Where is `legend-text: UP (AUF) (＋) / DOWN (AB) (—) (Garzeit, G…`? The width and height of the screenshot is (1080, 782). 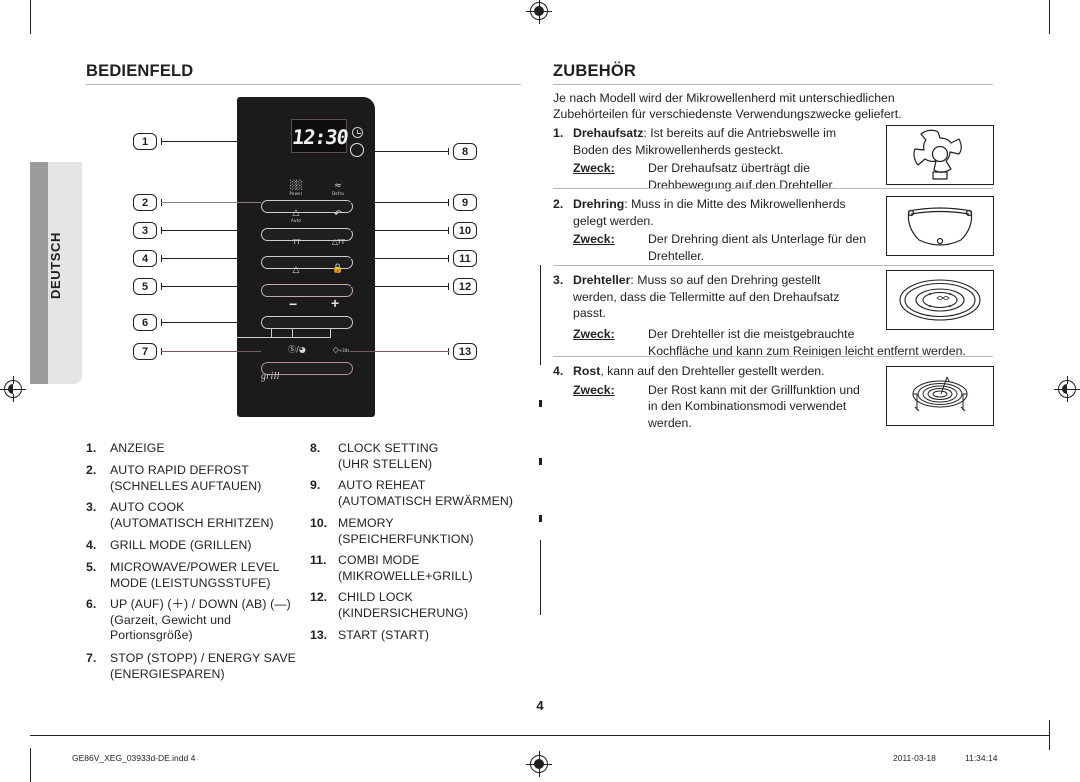 legend-text: UP (AUF) (＋) / DOWN (AB) (—) (Garzeit, G… is located at coordinates (200, 619).